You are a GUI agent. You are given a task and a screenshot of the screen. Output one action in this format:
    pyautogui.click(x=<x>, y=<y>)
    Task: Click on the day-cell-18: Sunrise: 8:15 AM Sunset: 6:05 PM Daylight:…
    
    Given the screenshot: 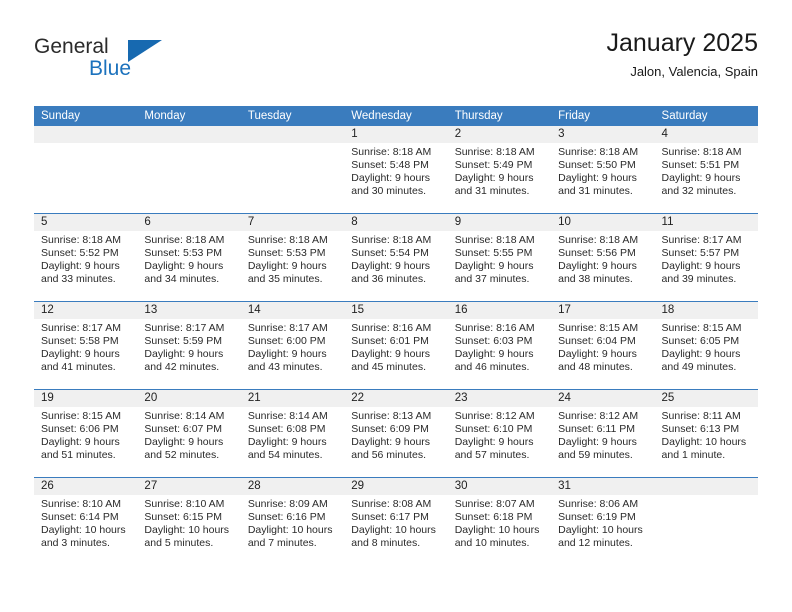 What is the action you would take?
    pyautogui.click(x=706, y=354)
    